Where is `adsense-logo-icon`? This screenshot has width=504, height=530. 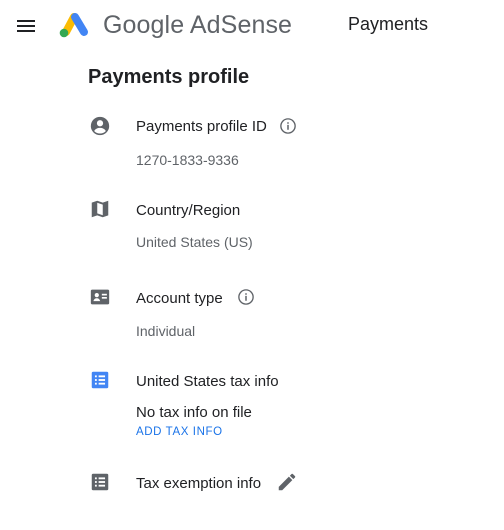 adsense-logo-icon is located at coordinates (75, 24).